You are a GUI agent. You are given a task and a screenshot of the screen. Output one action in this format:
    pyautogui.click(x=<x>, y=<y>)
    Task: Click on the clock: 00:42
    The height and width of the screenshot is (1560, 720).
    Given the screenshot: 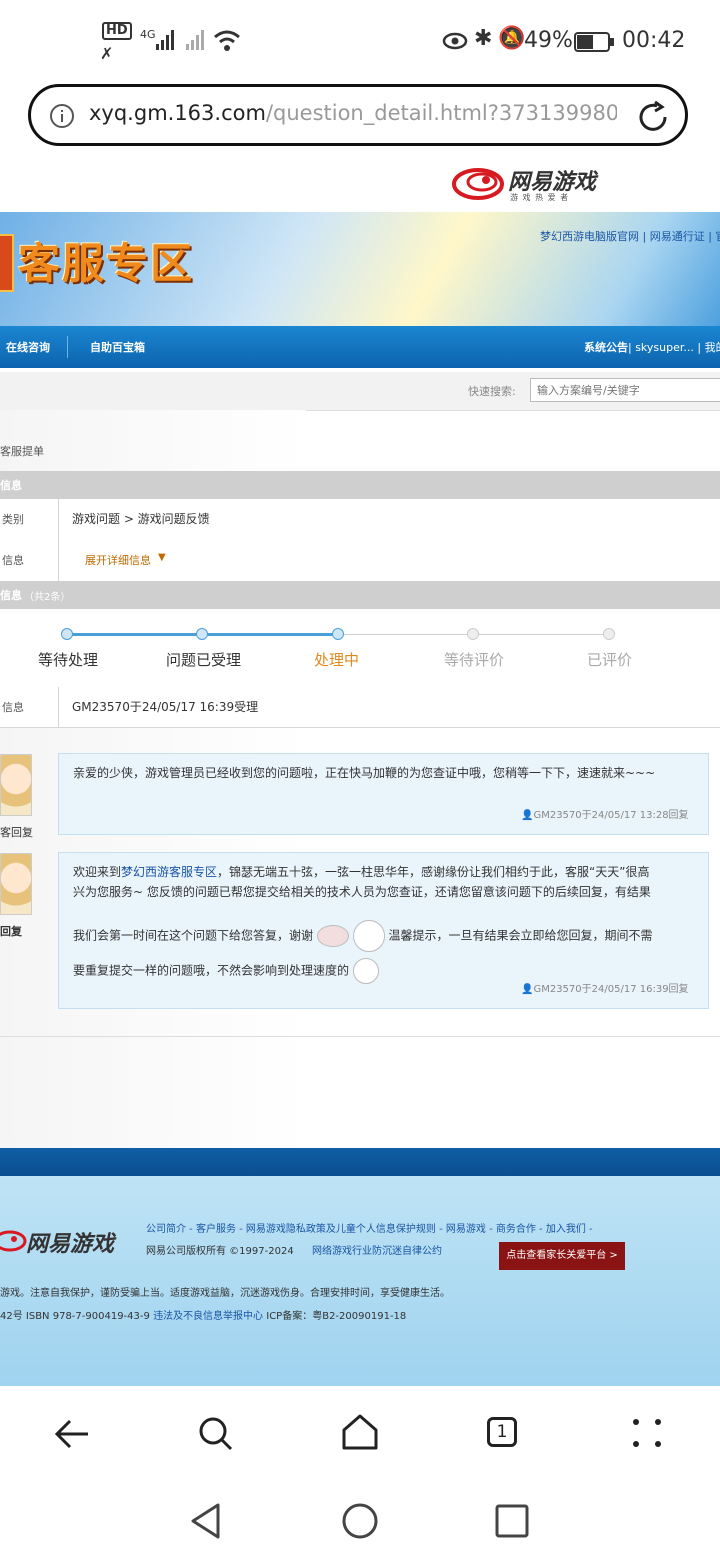 What is the action you would take?
    pyautogui.click(x=654, y=40)
    